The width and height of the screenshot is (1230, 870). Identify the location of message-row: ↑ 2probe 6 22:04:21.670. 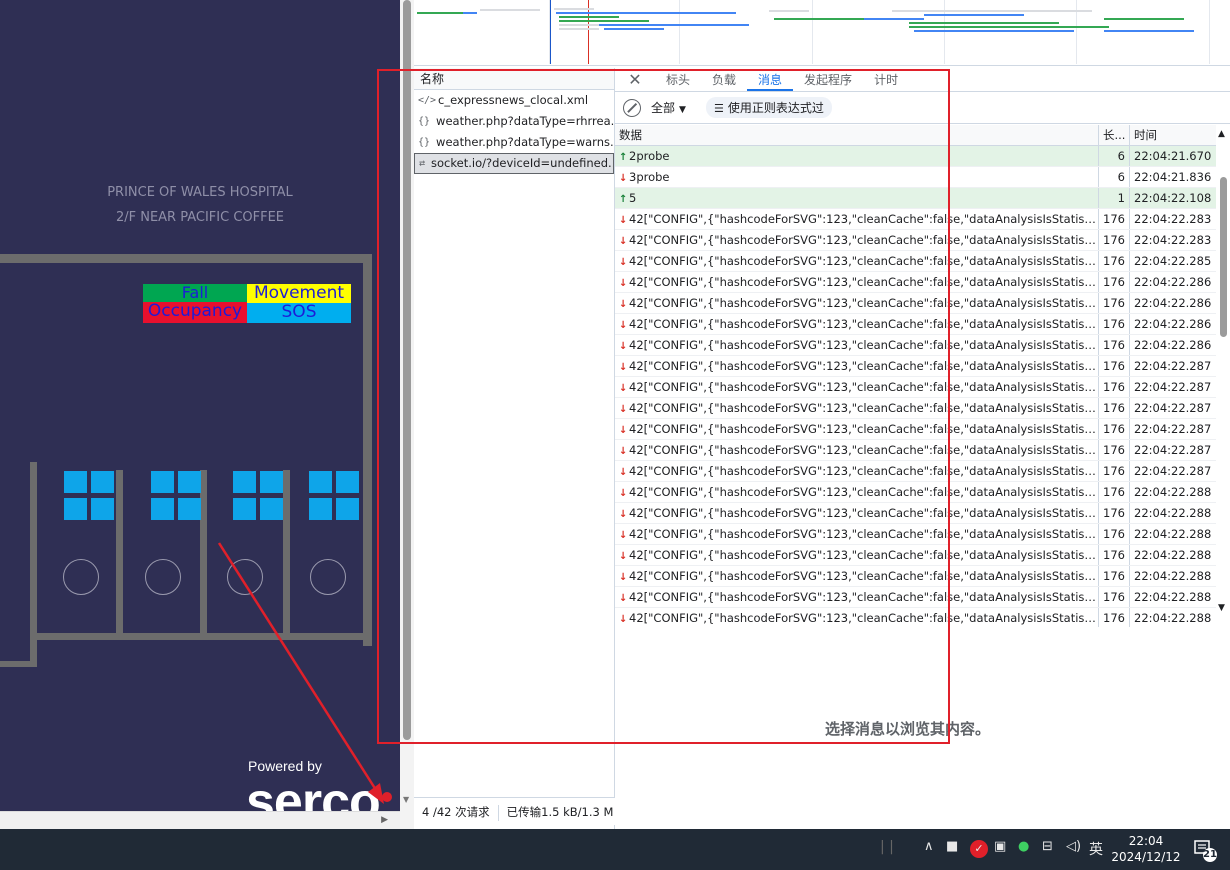
(915, 156).